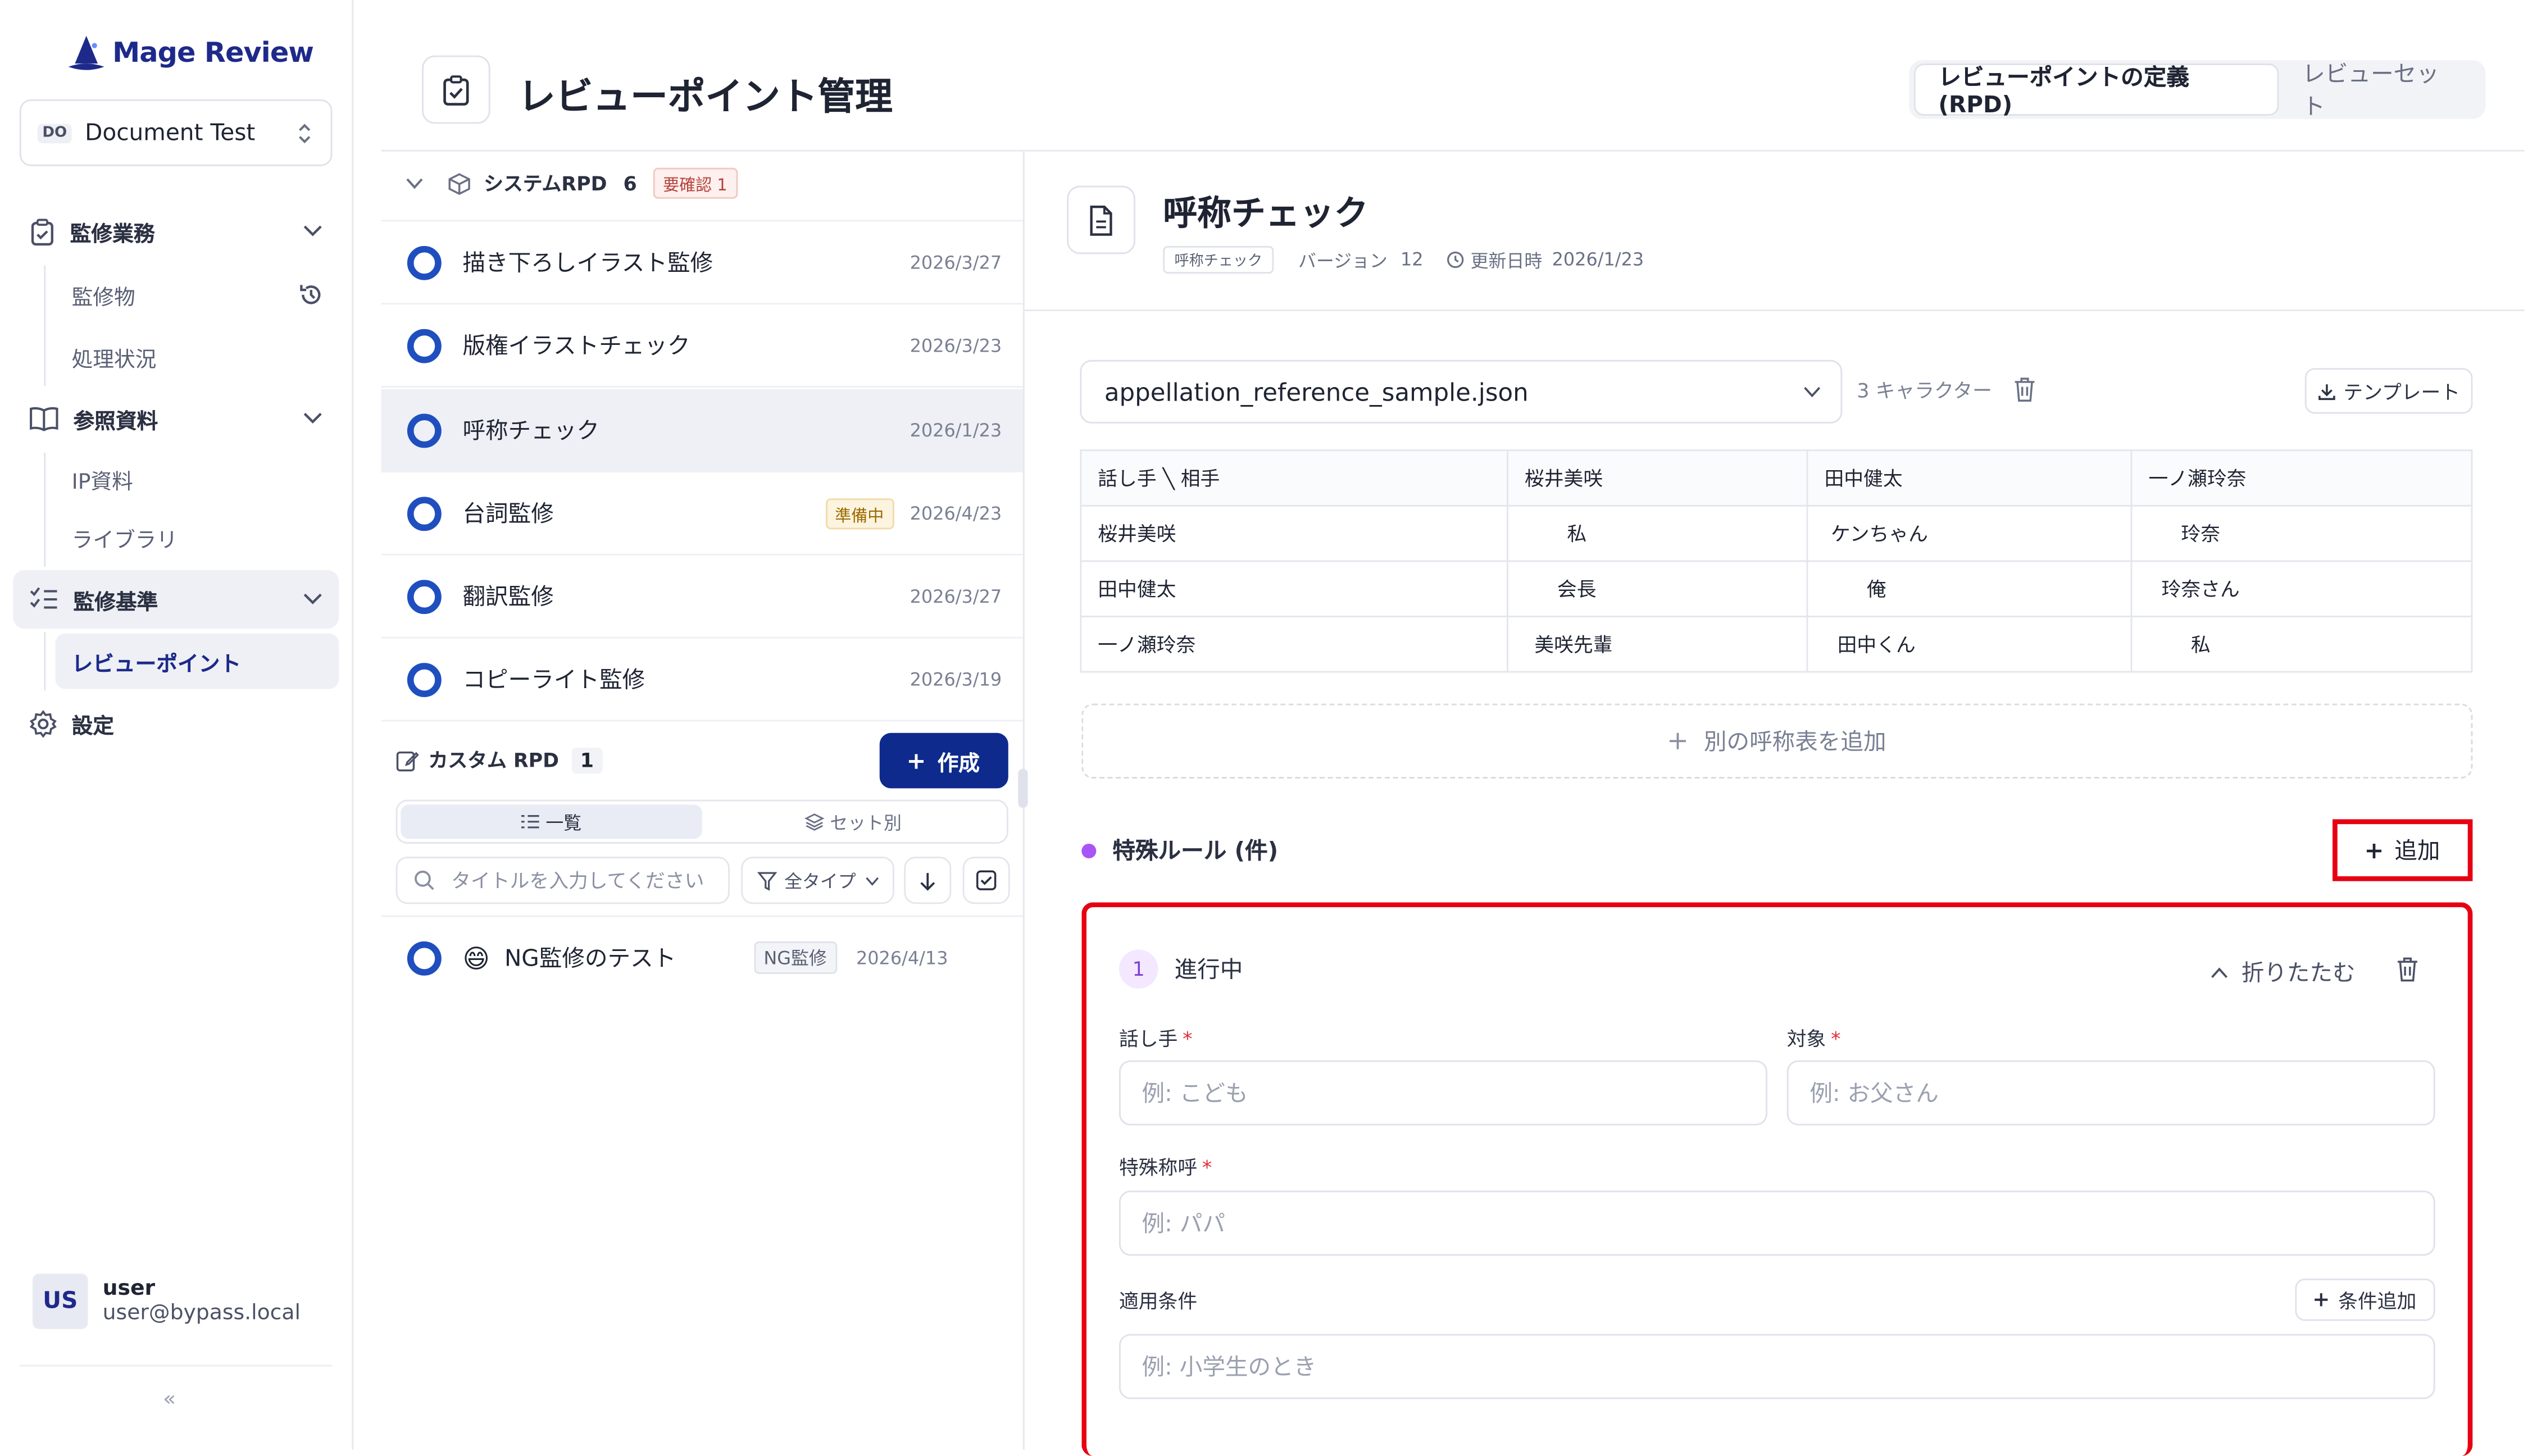 The height and width of the screenshot is (1456, 2528). Describe the element at coordinates (2301, 588) in the screenshot. I see `table-cell: 玲奈さん` at that location.